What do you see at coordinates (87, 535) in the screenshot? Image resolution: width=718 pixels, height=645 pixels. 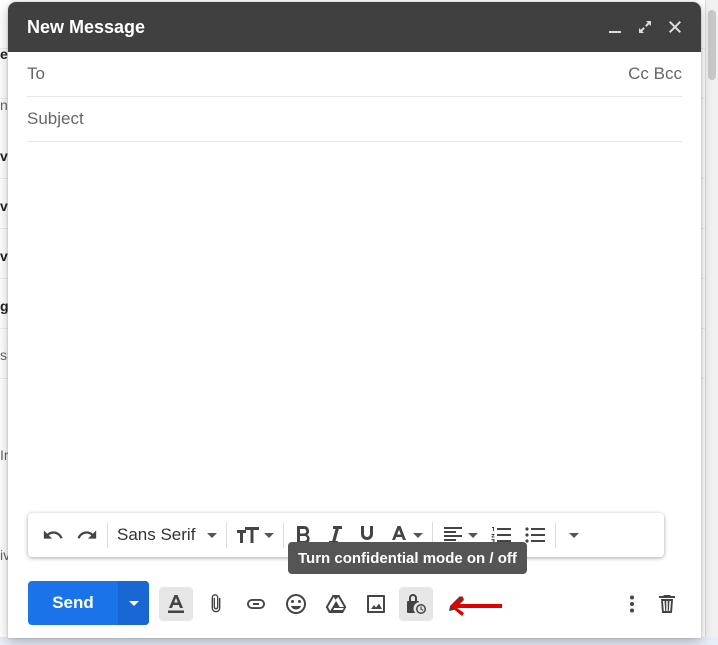 I see `redo-icon` at bounding box center [87, 535].